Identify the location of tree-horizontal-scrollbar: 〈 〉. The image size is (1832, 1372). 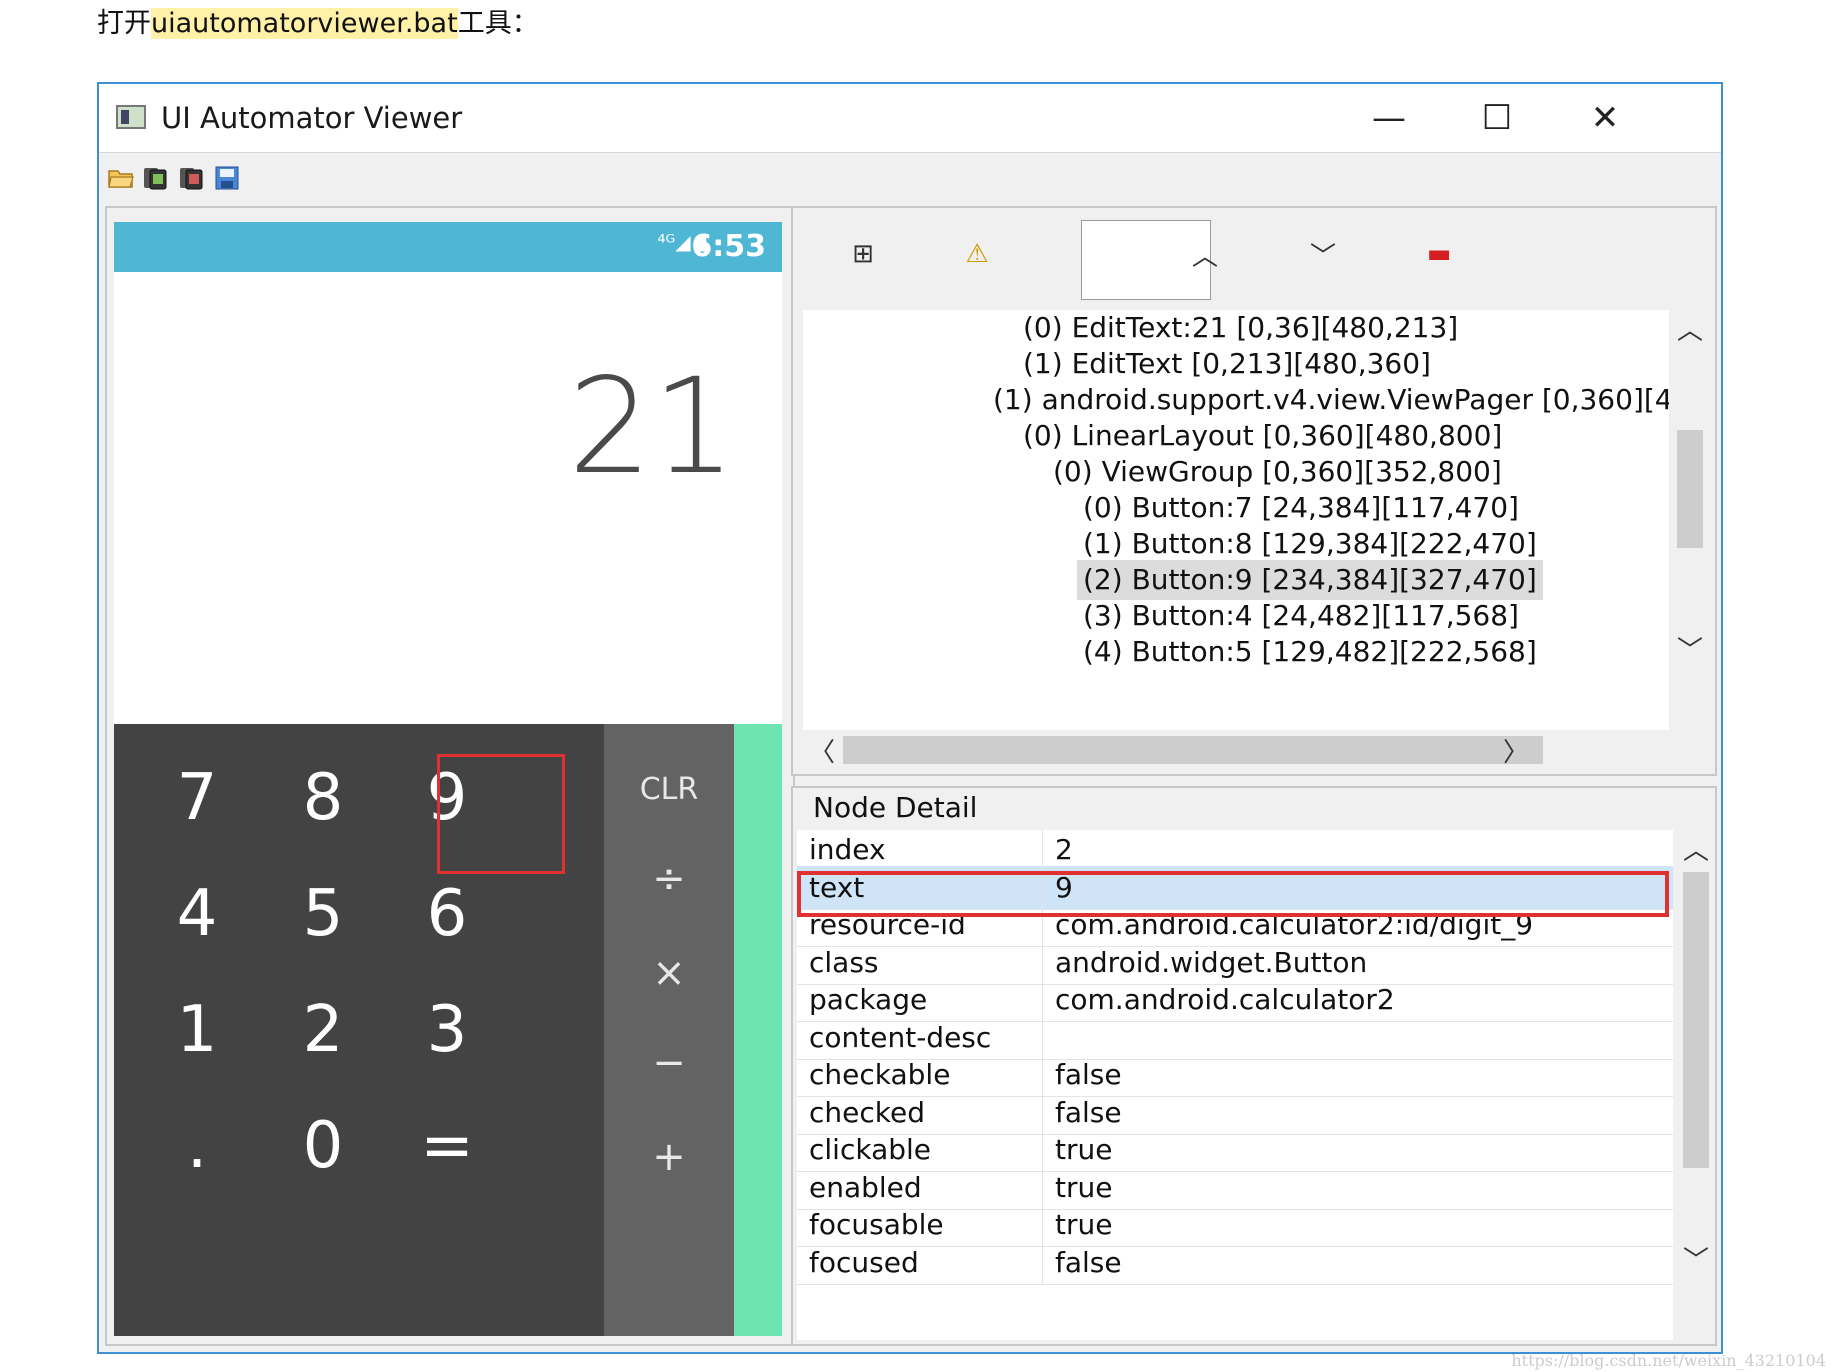
(1236, 750).